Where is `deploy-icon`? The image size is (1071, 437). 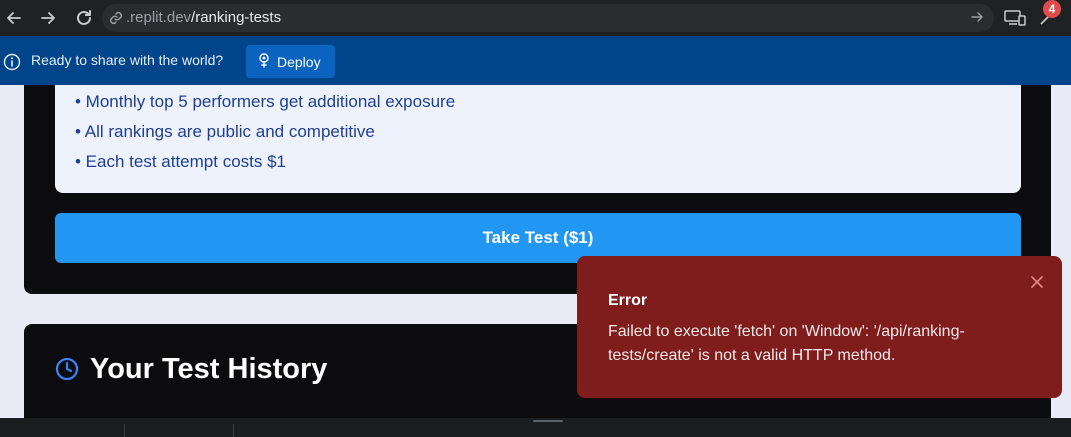 deploy-icon is located at coordinates (264, 61).